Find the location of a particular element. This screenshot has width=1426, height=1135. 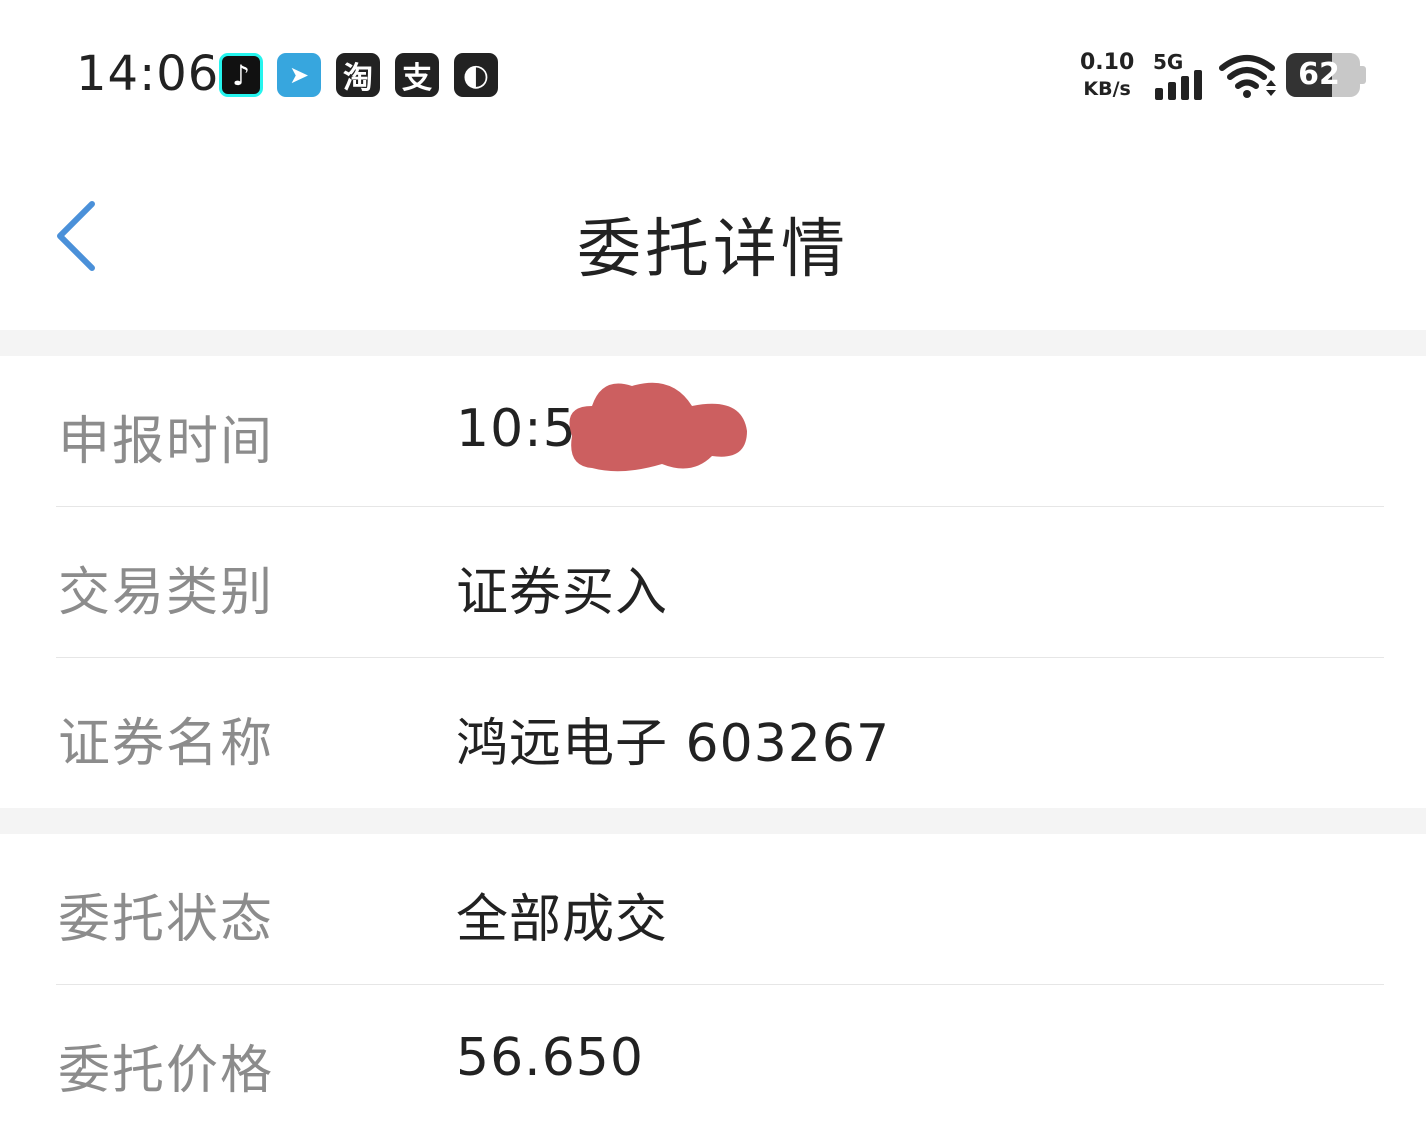

redaction-mark is located at coordinates (658, 427).